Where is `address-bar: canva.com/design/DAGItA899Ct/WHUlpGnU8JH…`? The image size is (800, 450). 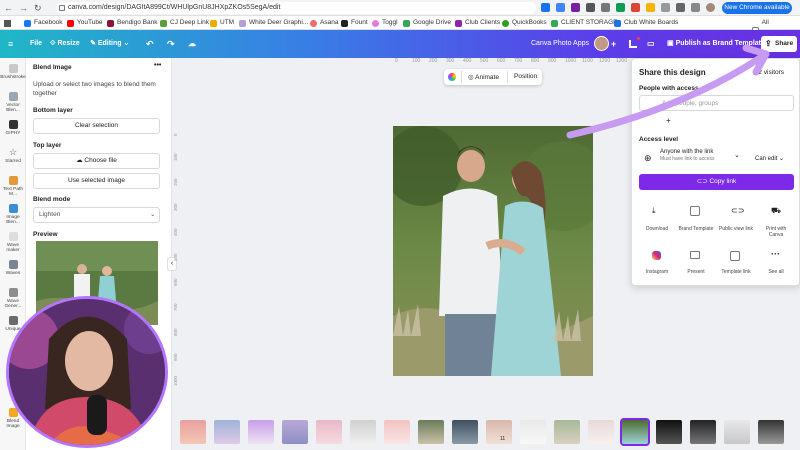 address-bar: canva.com/design/DAGItA899Ct/WHUlpGnU8JH… is located at coordinates (296, 8).